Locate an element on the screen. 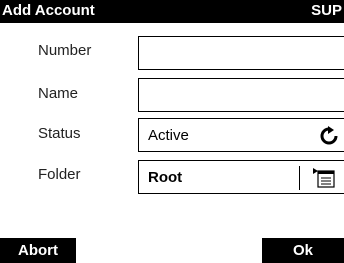 The image size is (344, 263). name-label: Name is located at coordinates (58, 93).